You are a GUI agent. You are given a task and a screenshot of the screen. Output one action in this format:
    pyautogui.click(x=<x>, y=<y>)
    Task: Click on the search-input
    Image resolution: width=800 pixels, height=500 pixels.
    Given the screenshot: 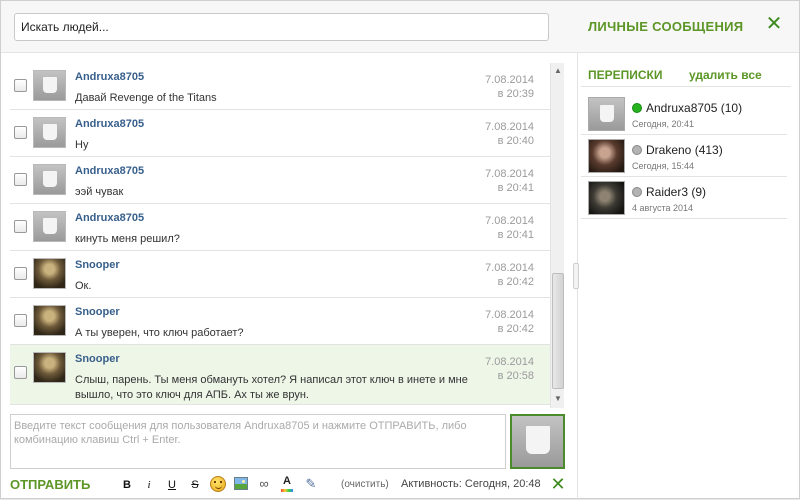 What is the action you would take?
    pyautogui.click(x=281, y=27)
    